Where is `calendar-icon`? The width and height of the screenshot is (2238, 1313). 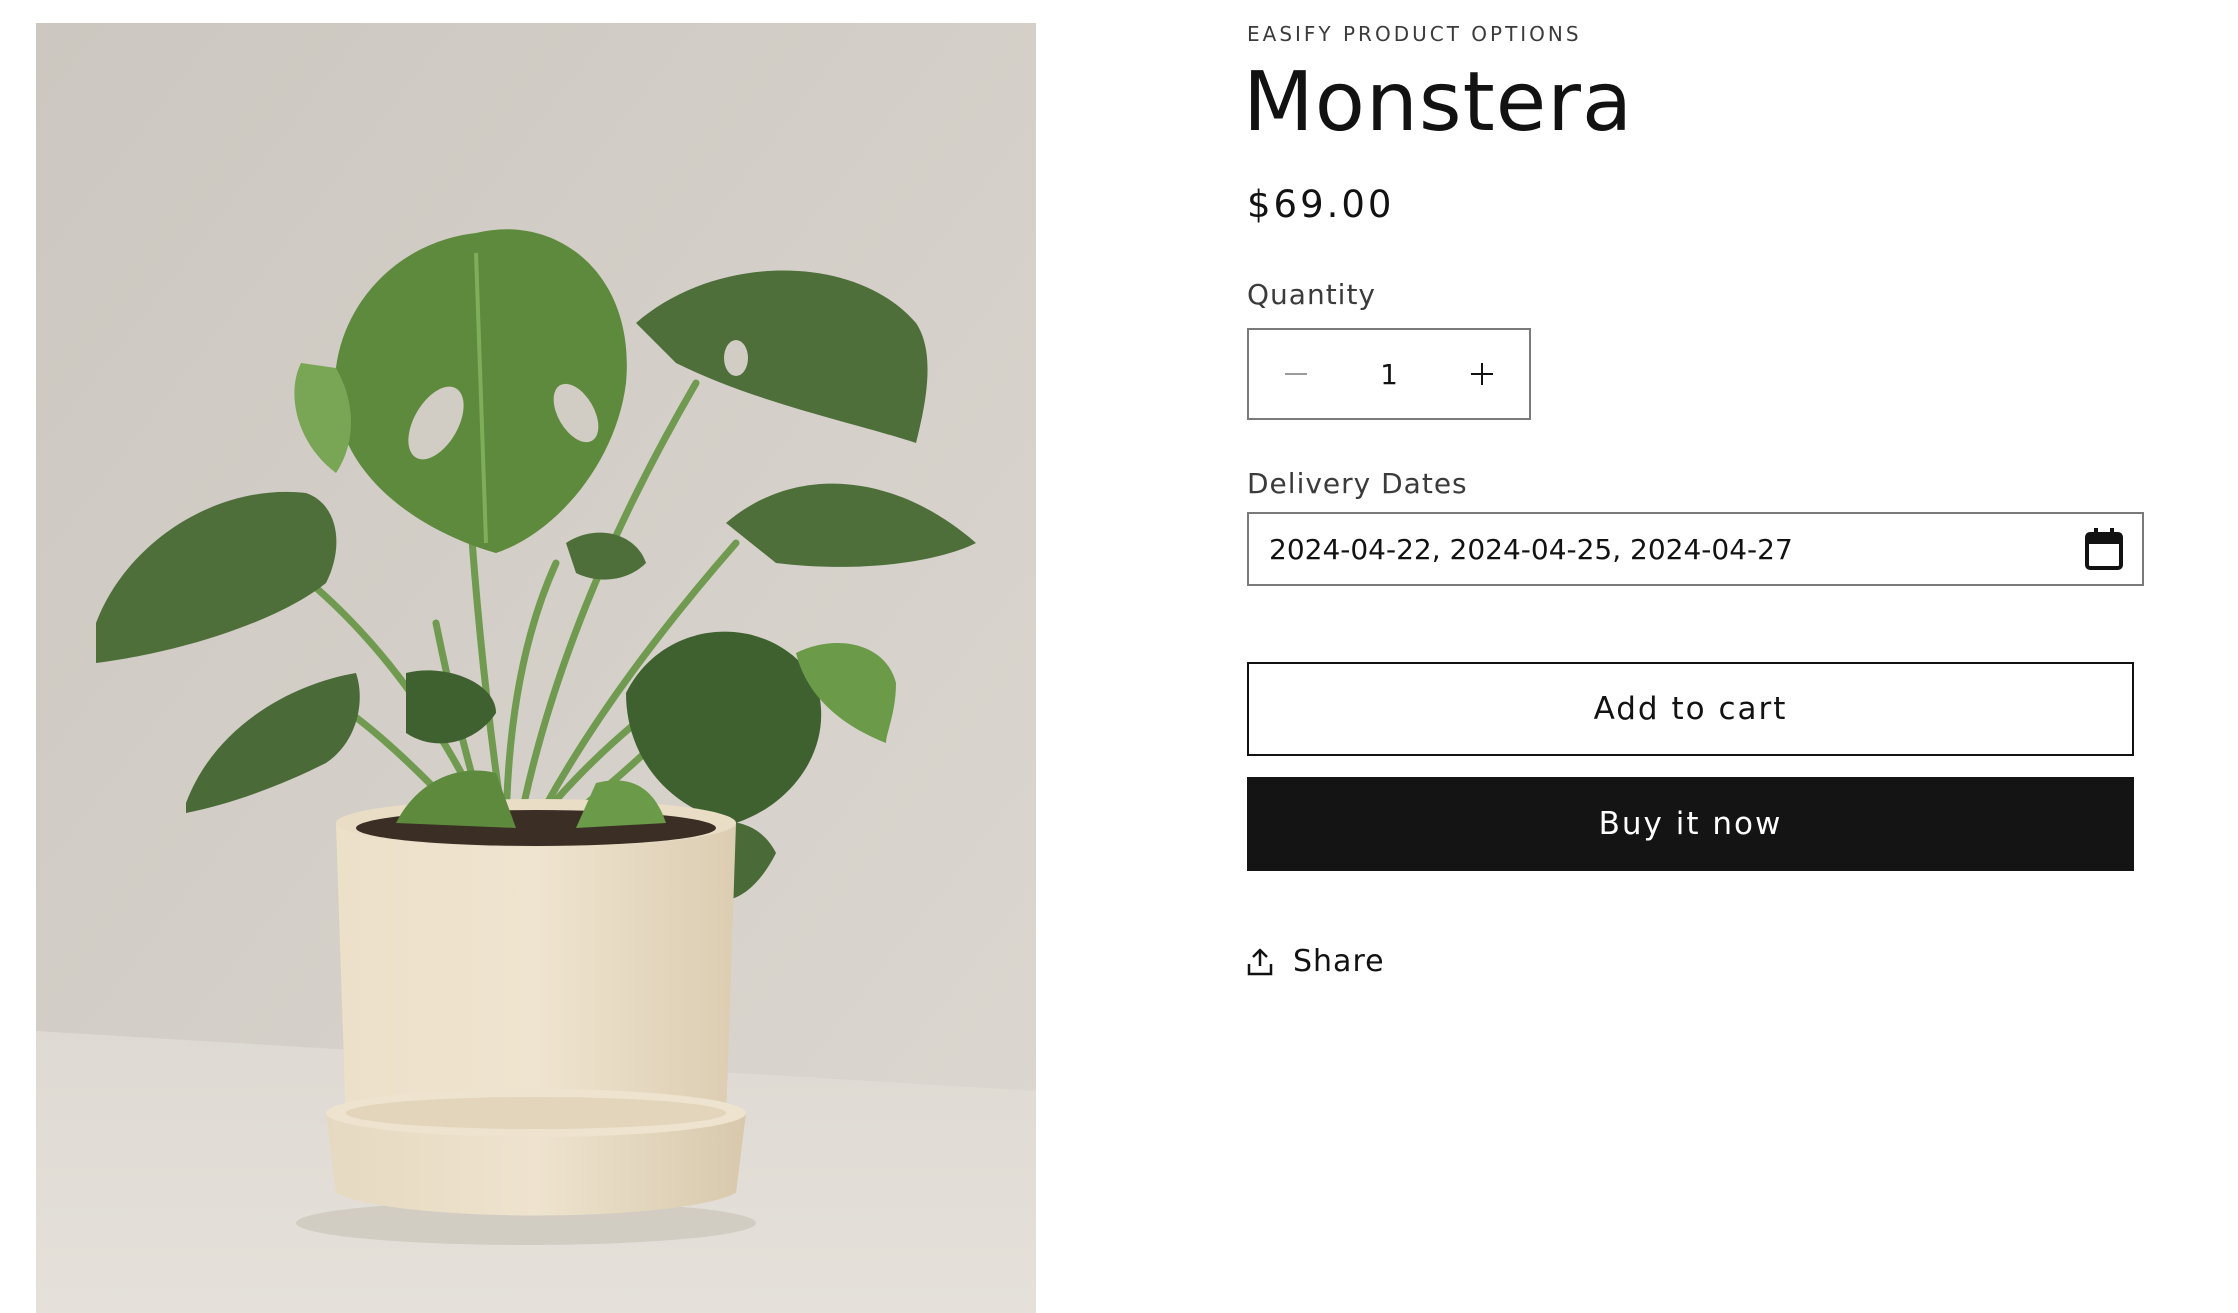 calendar-icon is located at coordinates (2104, 549).